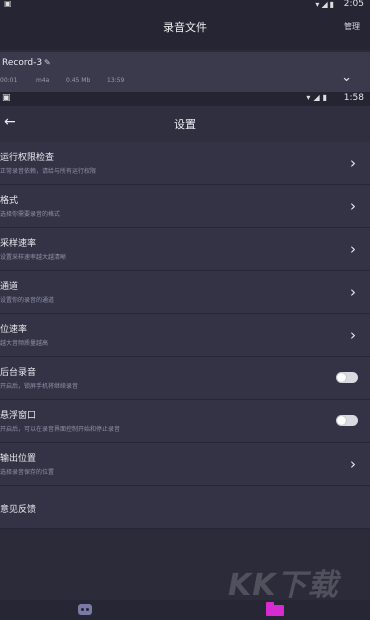 The height and width of the screenshot is (620, 370). Describe the element at coordinates (353, 4) in the screenshot. I see `status-time: 2:05` at that location.